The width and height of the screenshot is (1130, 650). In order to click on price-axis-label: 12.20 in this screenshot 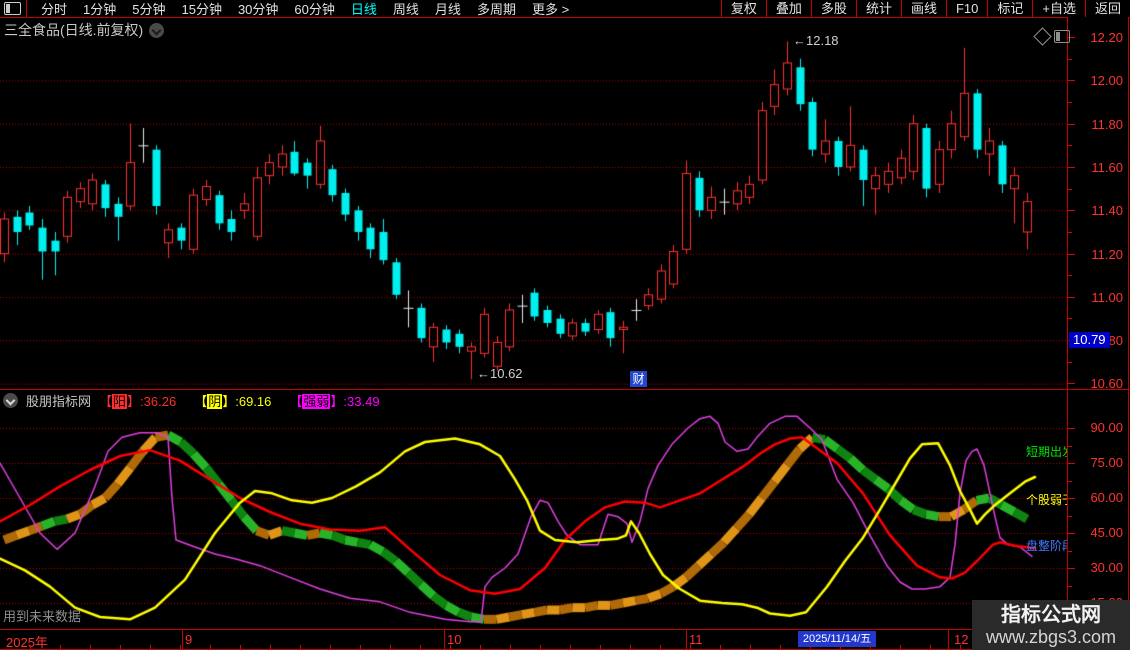, I will do `click(1106, 37)`.